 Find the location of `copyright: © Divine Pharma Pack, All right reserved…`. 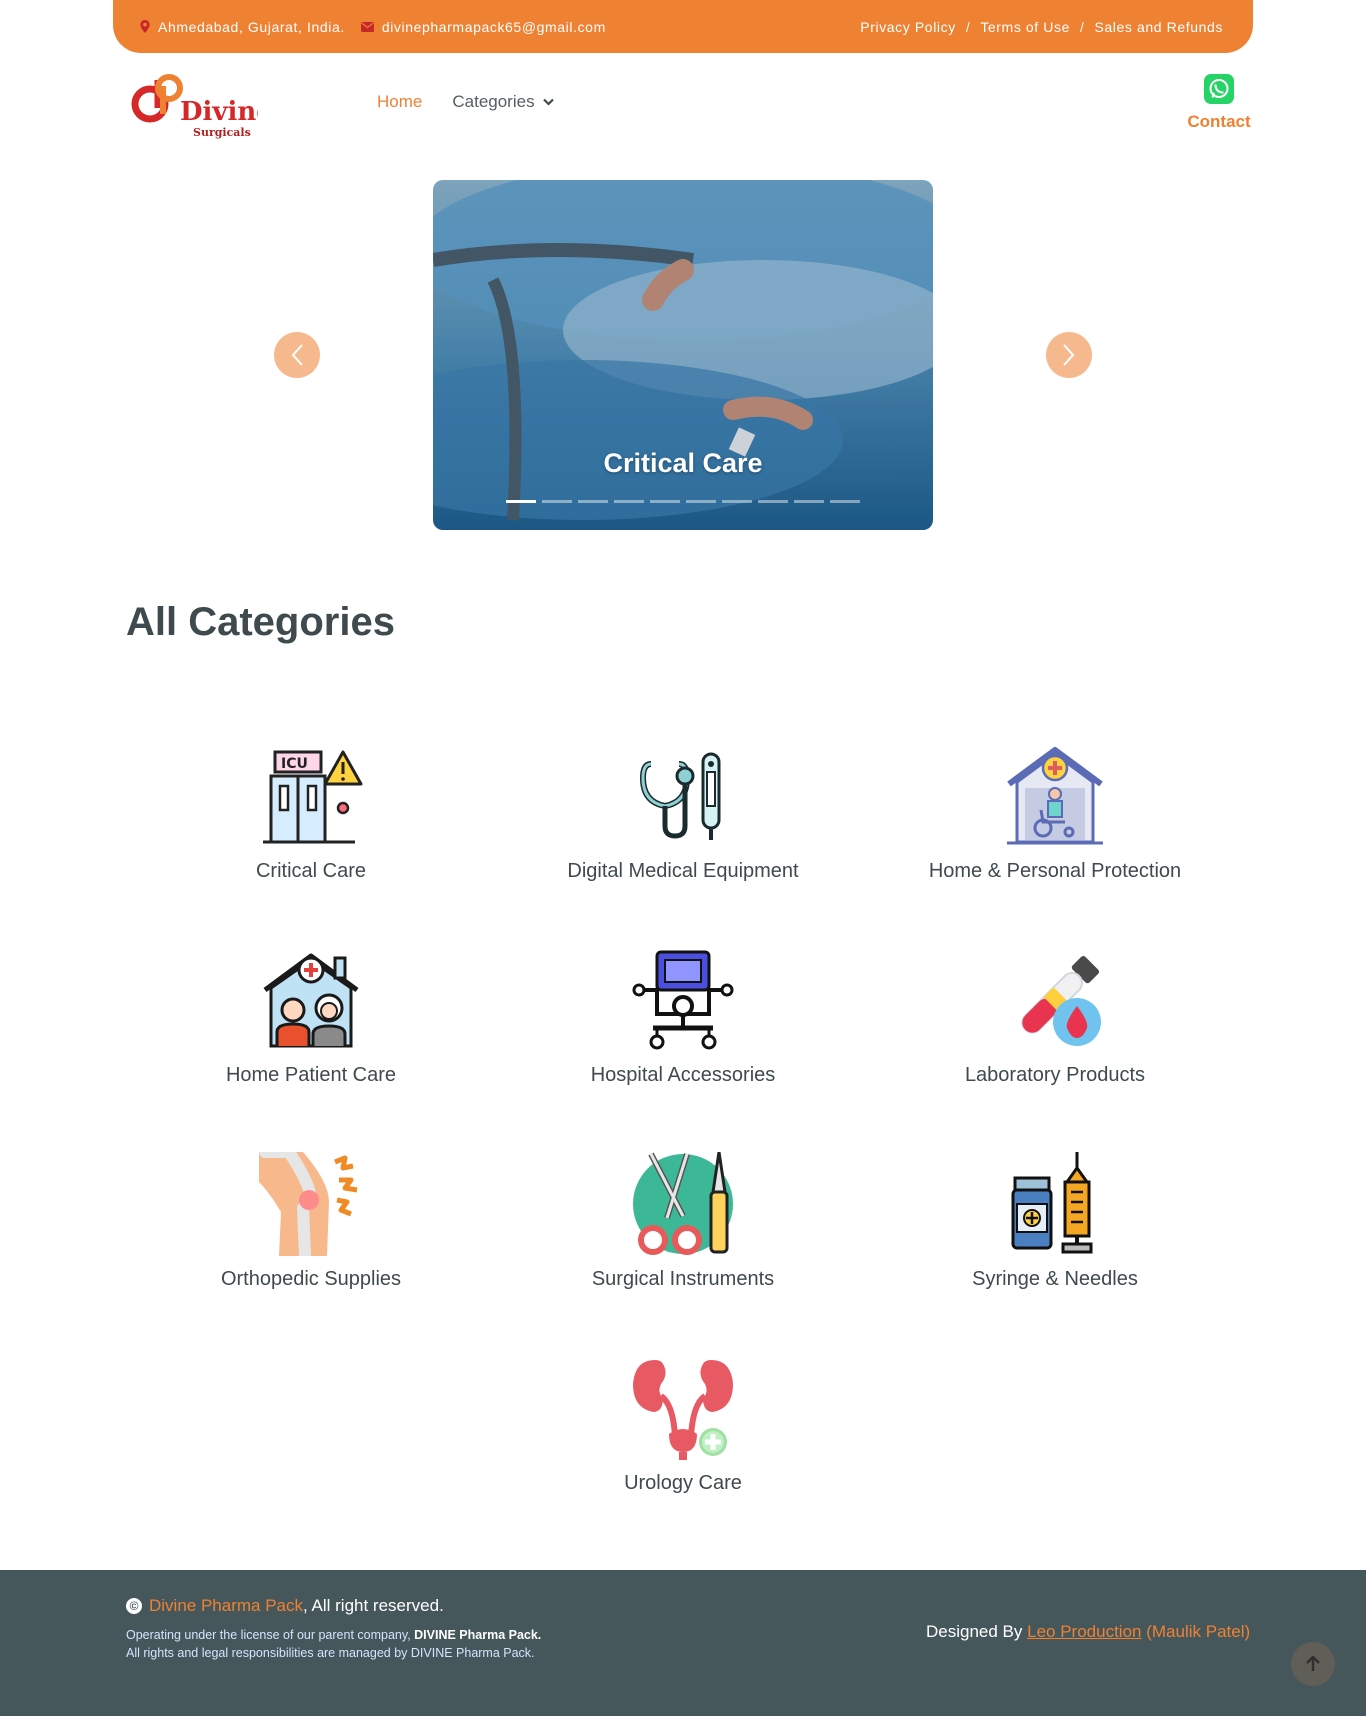

copyright: © Divine Pharma Pack, All right reserved… is located at coordinates (285, 1606).